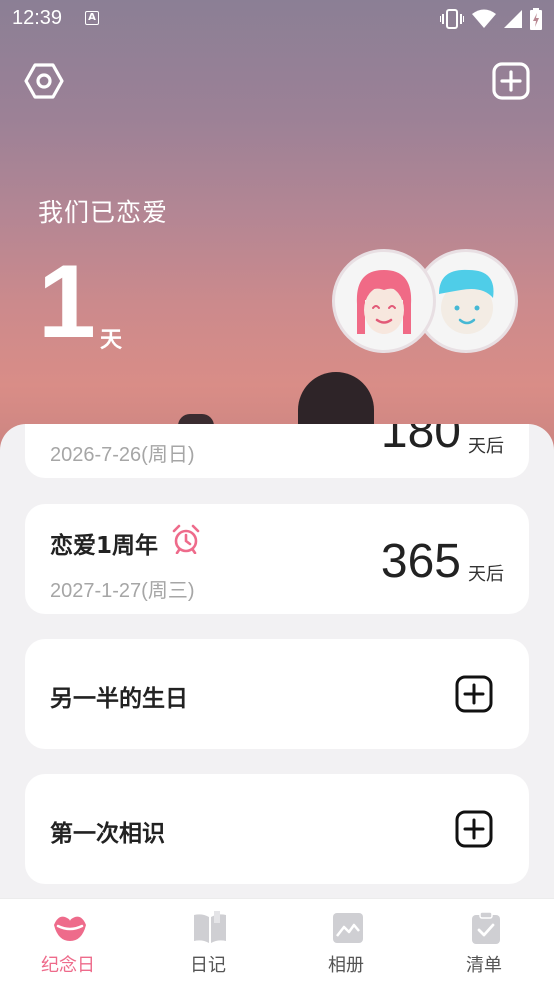 Image resolution: width=554 pixels, height=984 pixels. Describe the element at coordinates (104, 546) in the screenshot. I see `card-title: 恋爱1周年` at that location.